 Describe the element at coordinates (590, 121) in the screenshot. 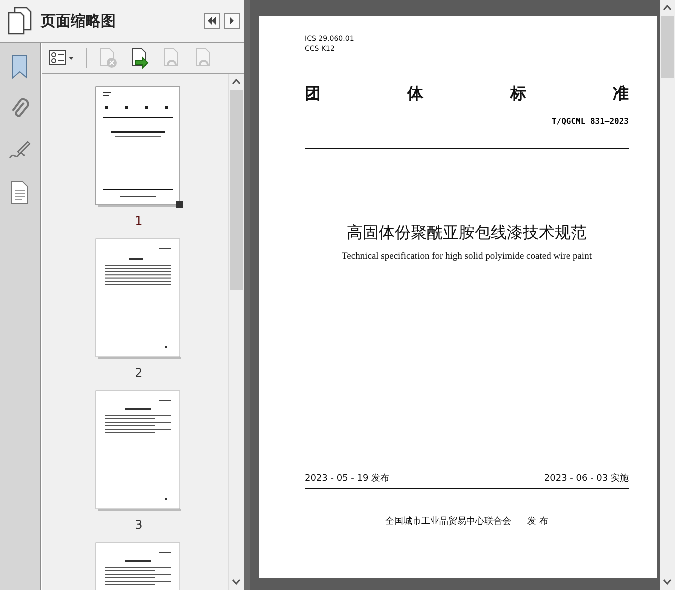

I see `standard-number: T/QGCML 831—2023` at that location.